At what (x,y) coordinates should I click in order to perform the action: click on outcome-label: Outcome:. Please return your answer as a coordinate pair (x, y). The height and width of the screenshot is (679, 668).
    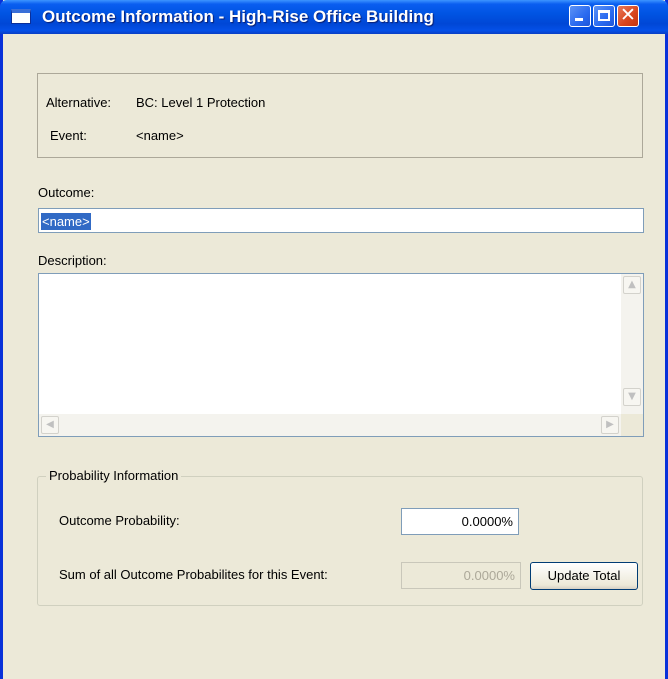
    Looking at the image, I should click on (66, 192).